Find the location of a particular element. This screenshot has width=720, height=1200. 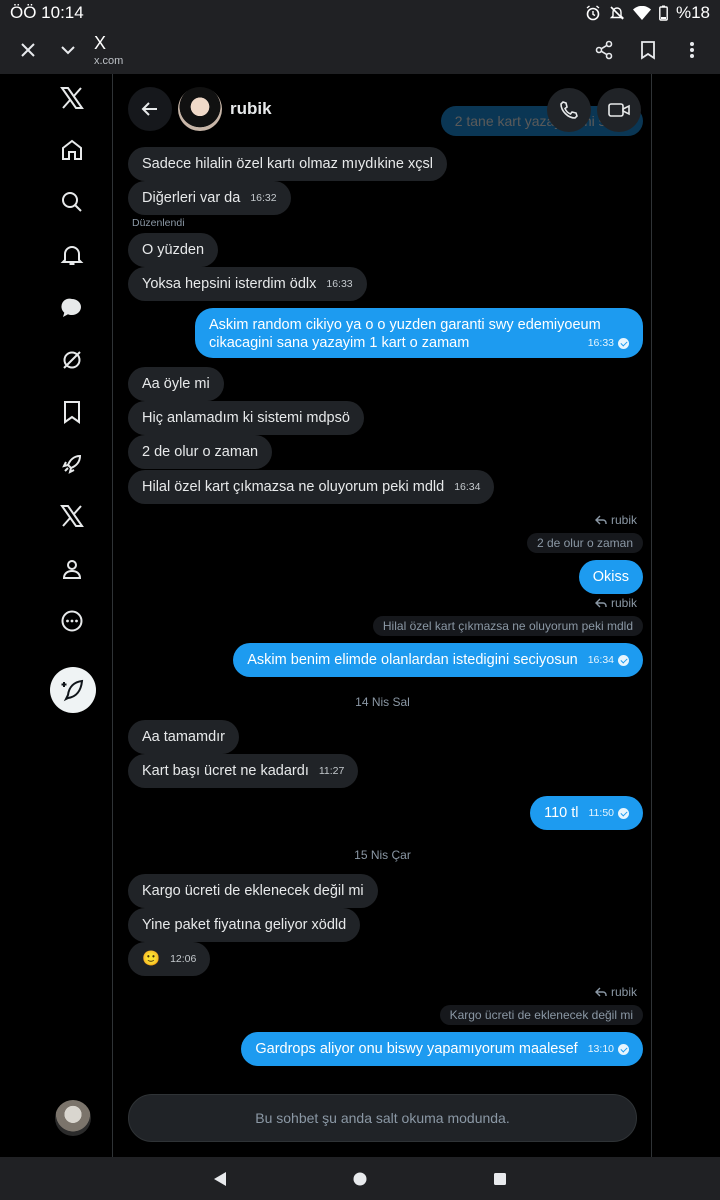

nav-grok is located at coordinates (72, 360).